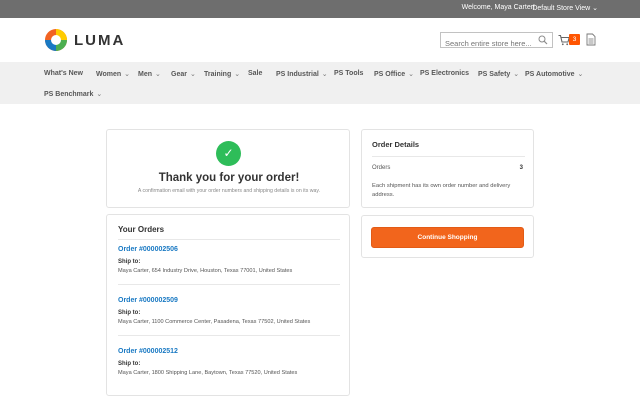 This screenshot has height=404, width=640. I want to click on logo-text: LUMA, so click(99, 40).